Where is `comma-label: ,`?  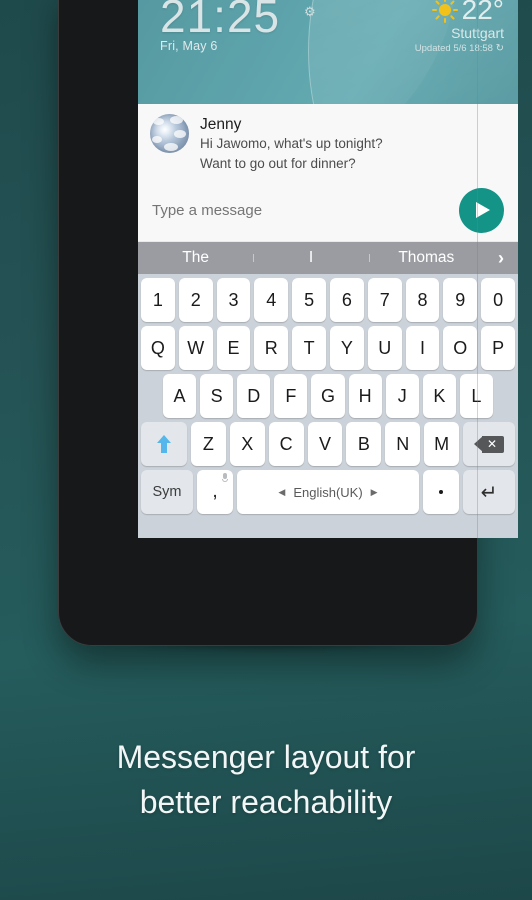 comma-label: , is located at coordinates (215, 491).